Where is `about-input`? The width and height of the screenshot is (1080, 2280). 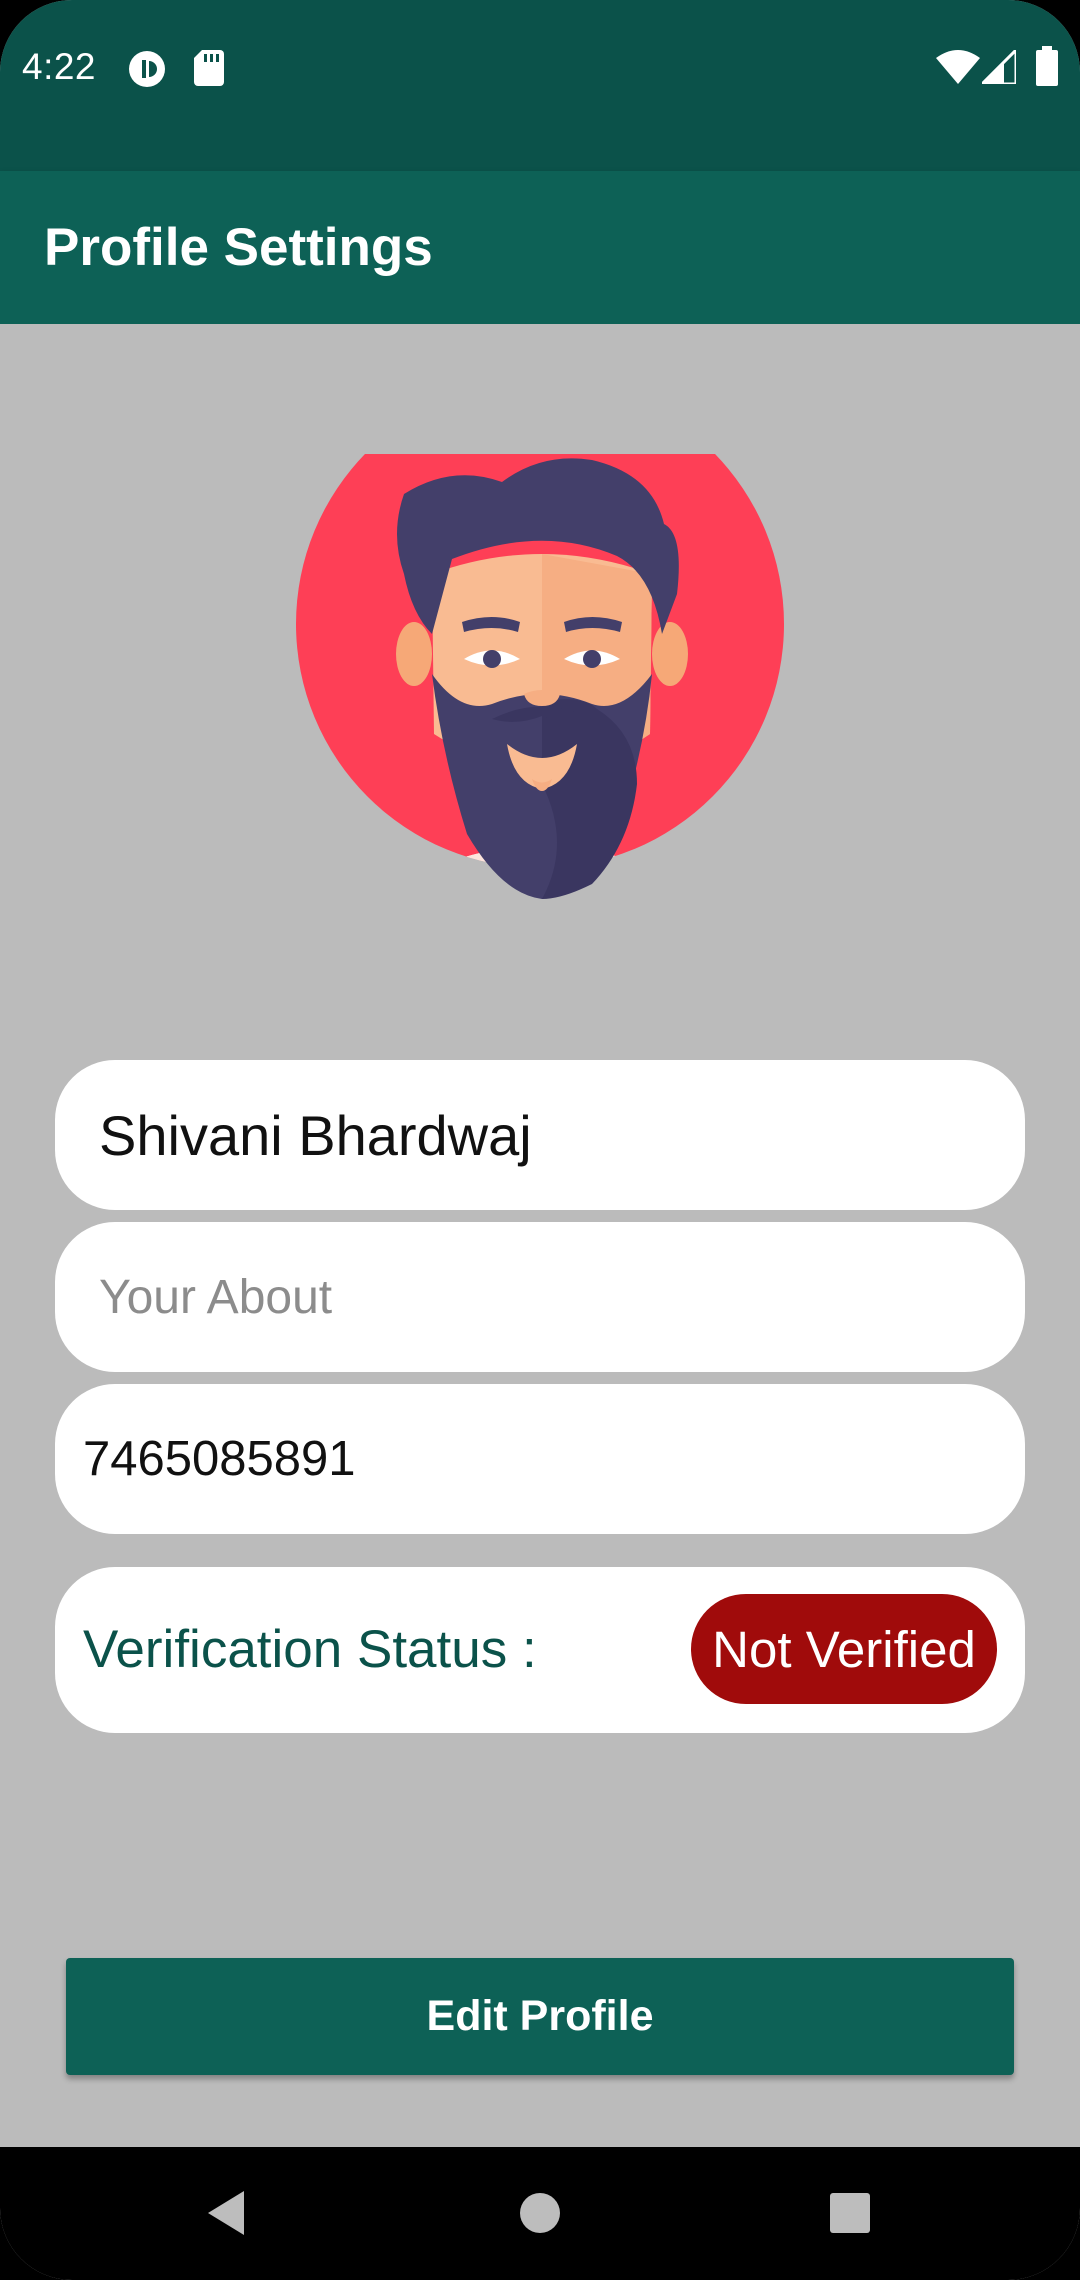
about-input is located at coordinates (540, 1297).